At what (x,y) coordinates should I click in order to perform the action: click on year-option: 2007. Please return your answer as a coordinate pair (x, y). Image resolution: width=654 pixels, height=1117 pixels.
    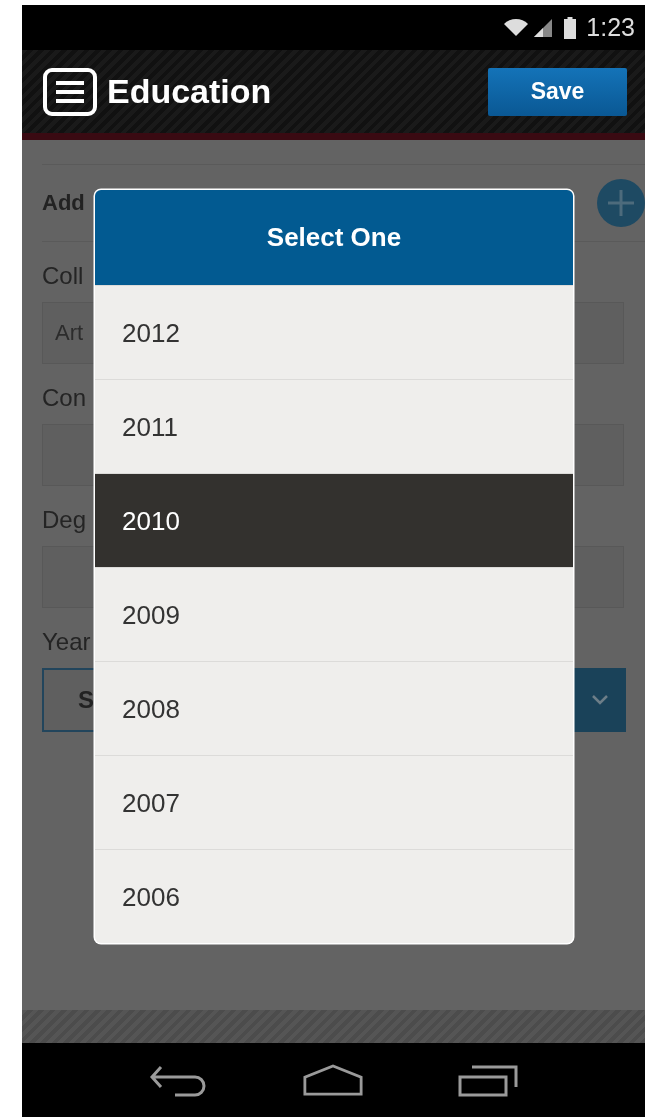
    Looking at the image, I should click on (334, 802).